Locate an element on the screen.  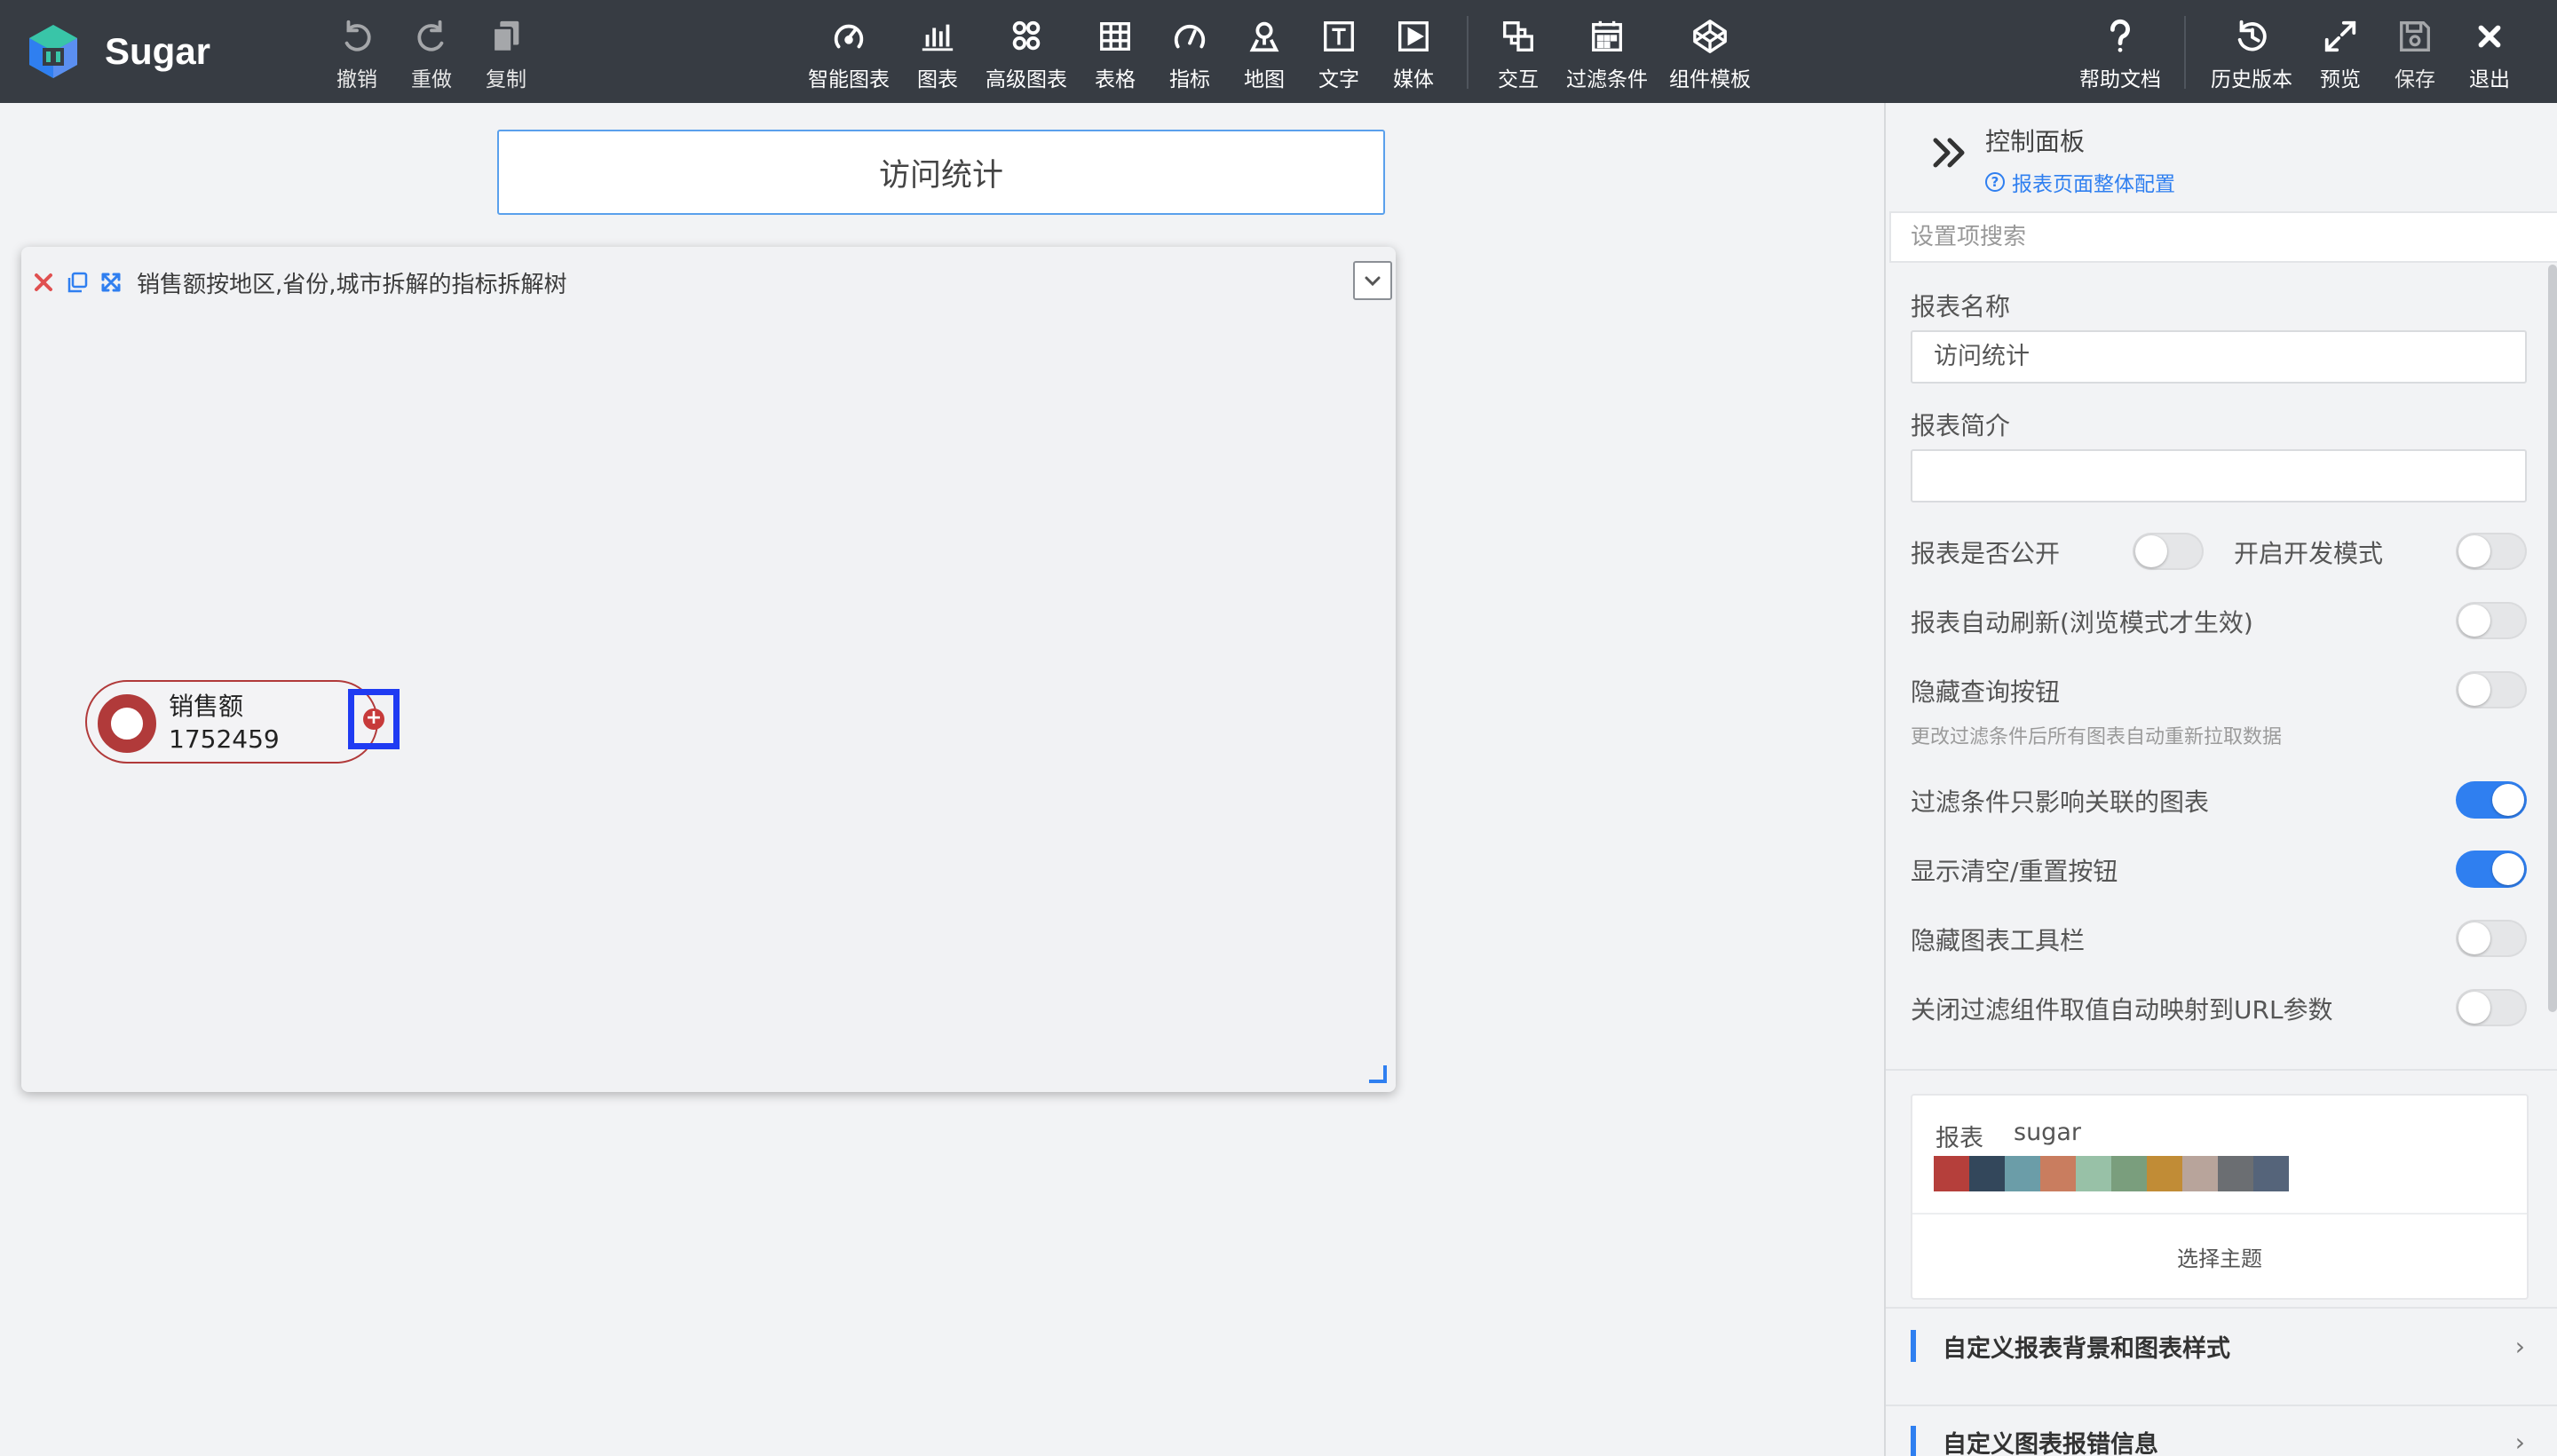
card-resize-handle is located at coordinates (1378, 1074).